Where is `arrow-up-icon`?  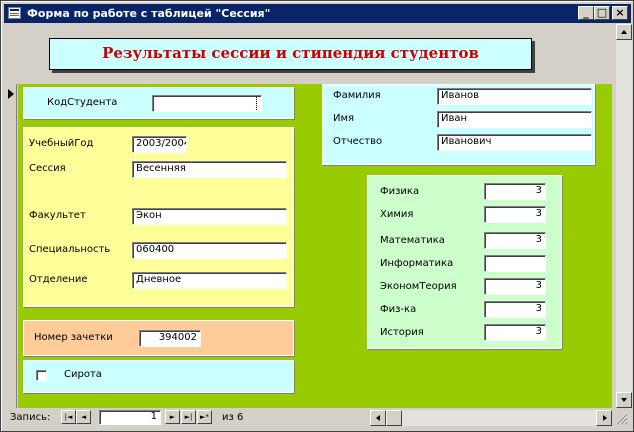 arrow-up-icon is located at coordinates (624, 32).